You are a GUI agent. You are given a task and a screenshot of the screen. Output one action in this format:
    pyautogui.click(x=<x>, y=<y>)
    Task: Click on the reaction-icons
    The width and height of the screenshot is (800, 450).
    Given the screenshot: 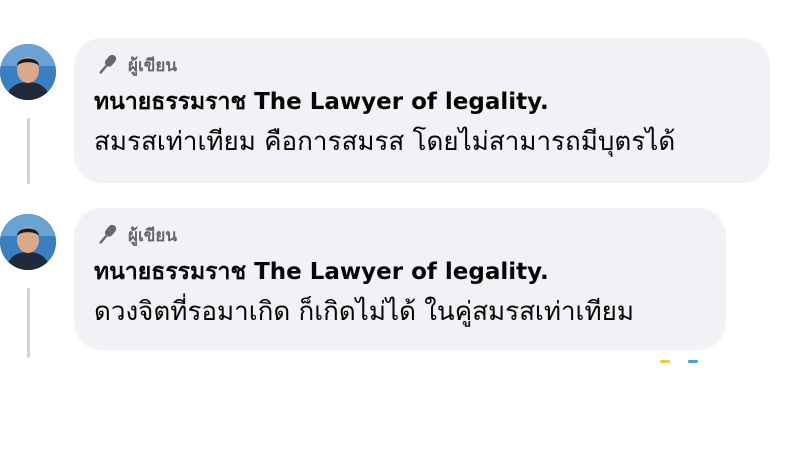 What is the action you would take?
    pyautogui.click(x=690, y=362)
    